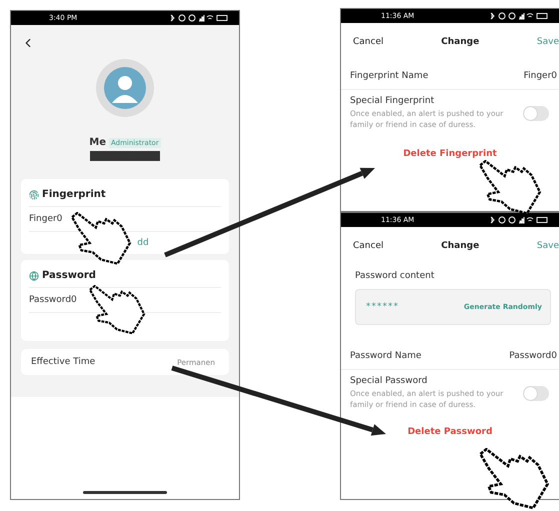 This screenshot has height=511, width=559. What do you see at coordinates (34, 275) in the screenshot?
I see `globe-icon` at bounding box center [34, 275].